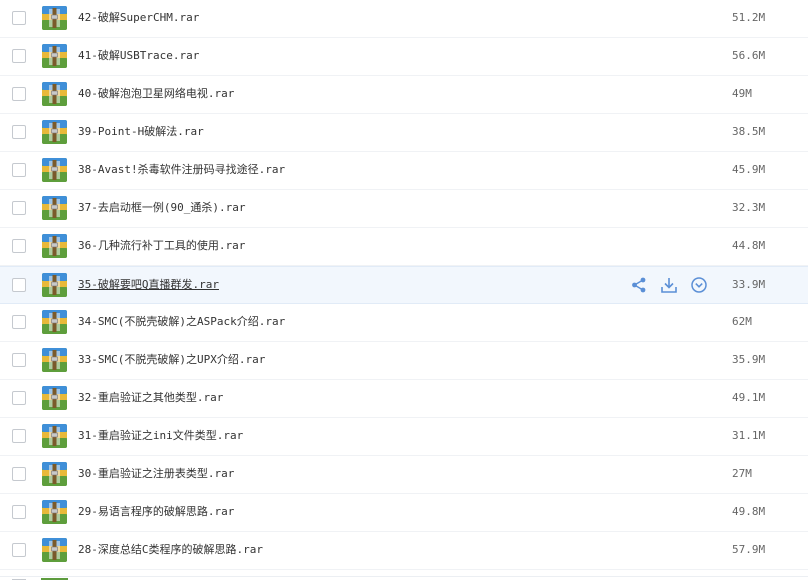  What do you see at coordinates (138, 18) in the screenshot?
I see `file-name-link: 42-破解SuperCHM.rar` at bounding box center [138, 18].